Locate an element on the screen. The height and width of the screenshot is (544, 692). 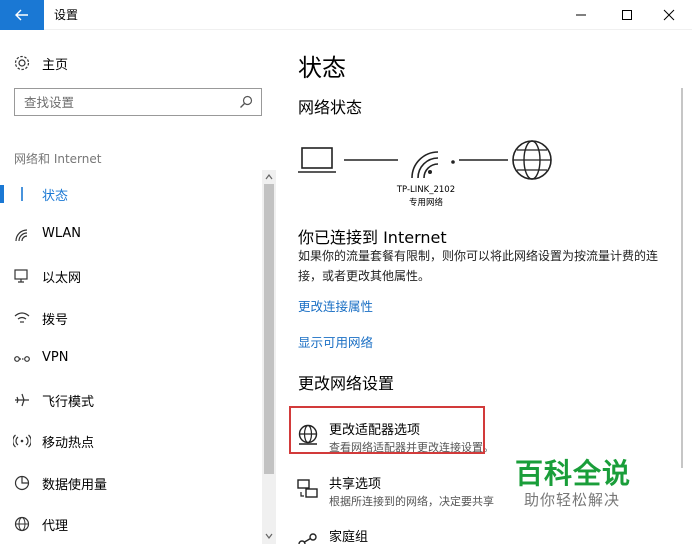
wifi-icon is located at coordinates (21, 235).